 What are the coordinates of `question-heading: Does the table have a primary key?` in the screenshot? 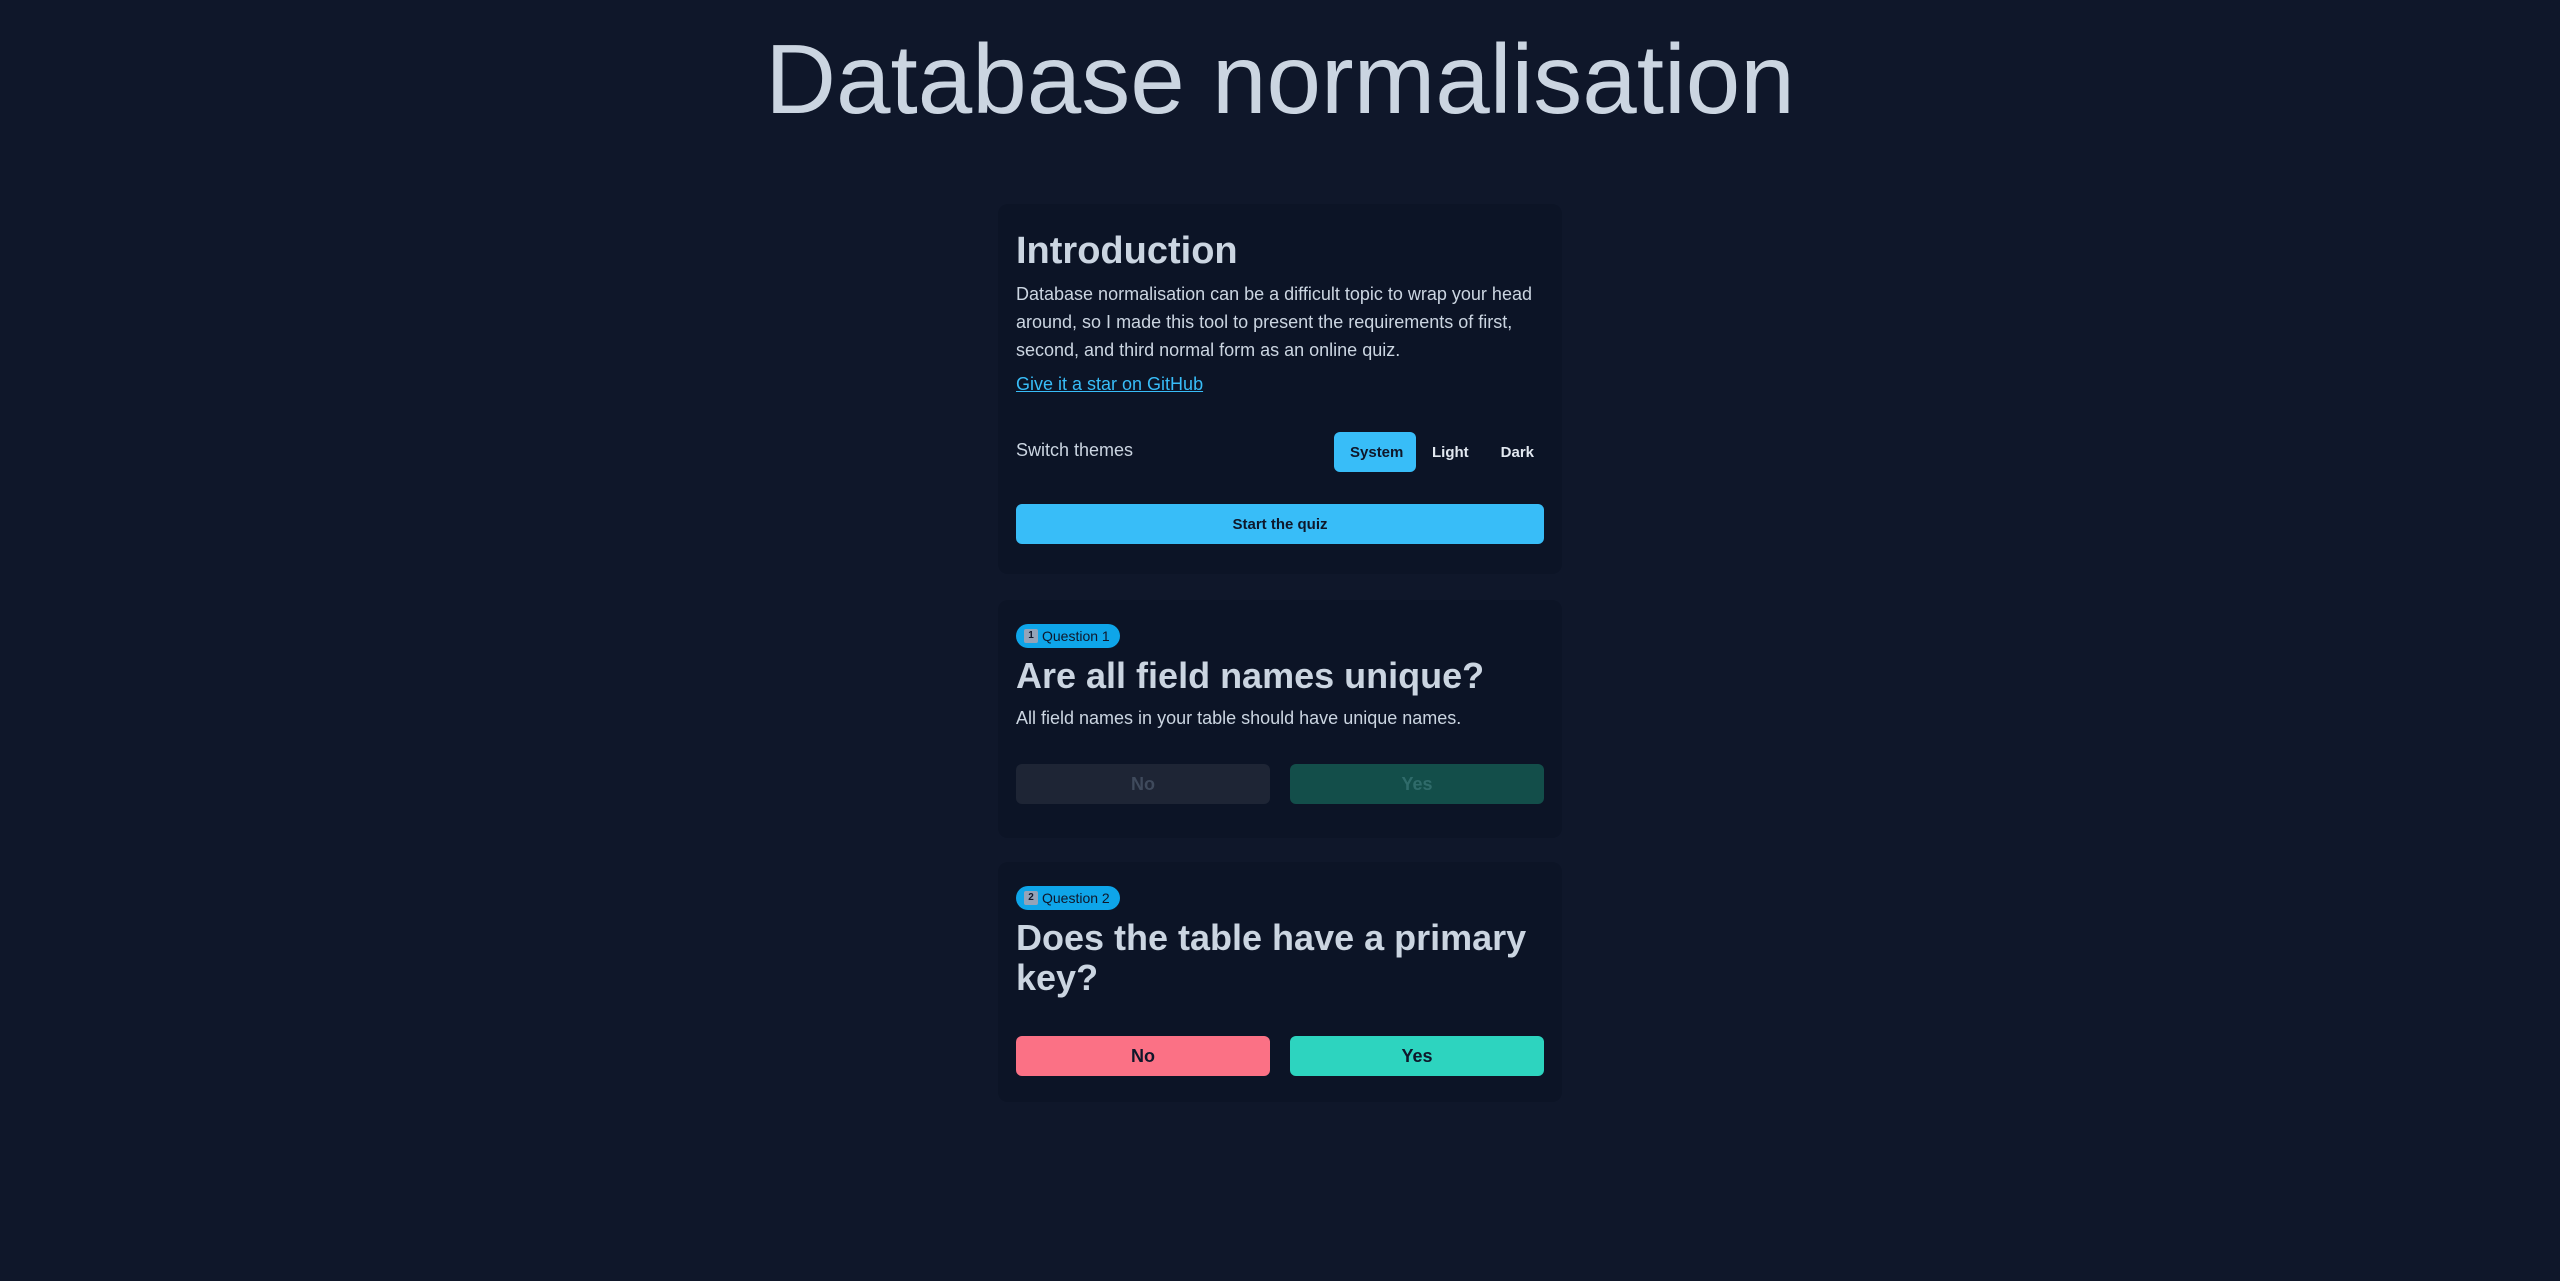 It's located at (1271, 957).